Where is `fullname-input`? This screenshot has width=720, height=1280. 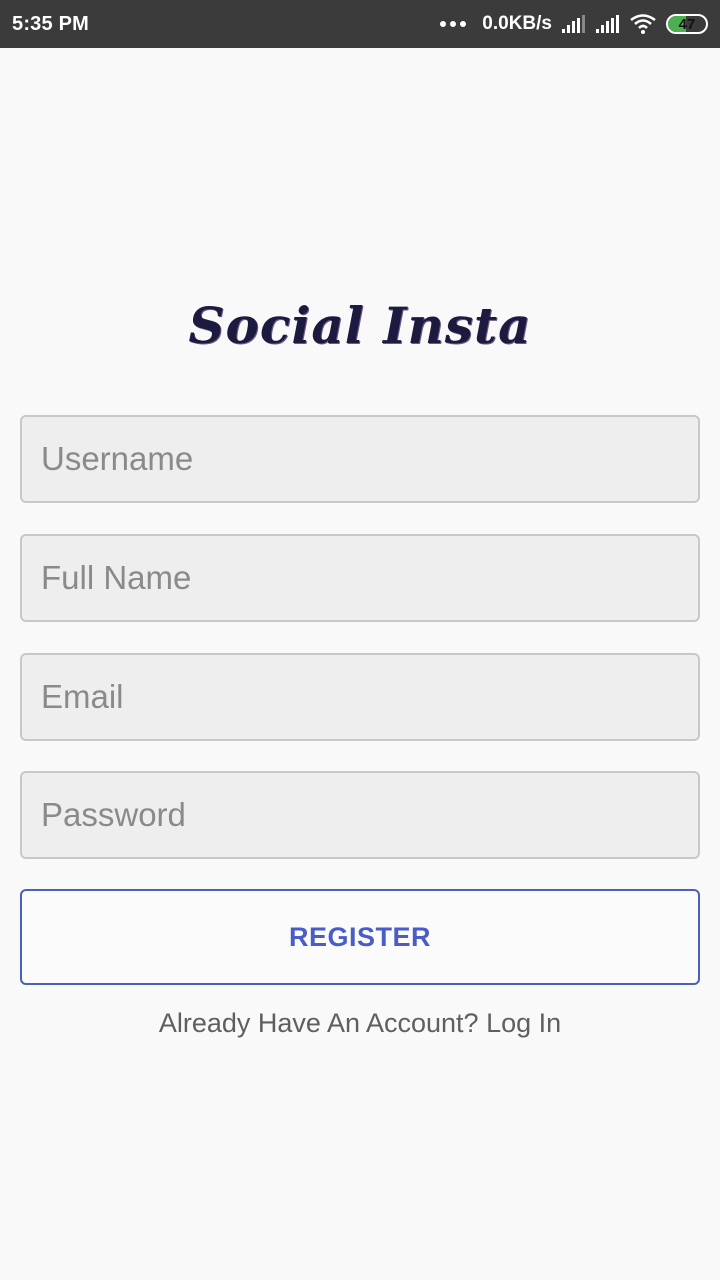 fullname-input is located at coordinates (360, 578).